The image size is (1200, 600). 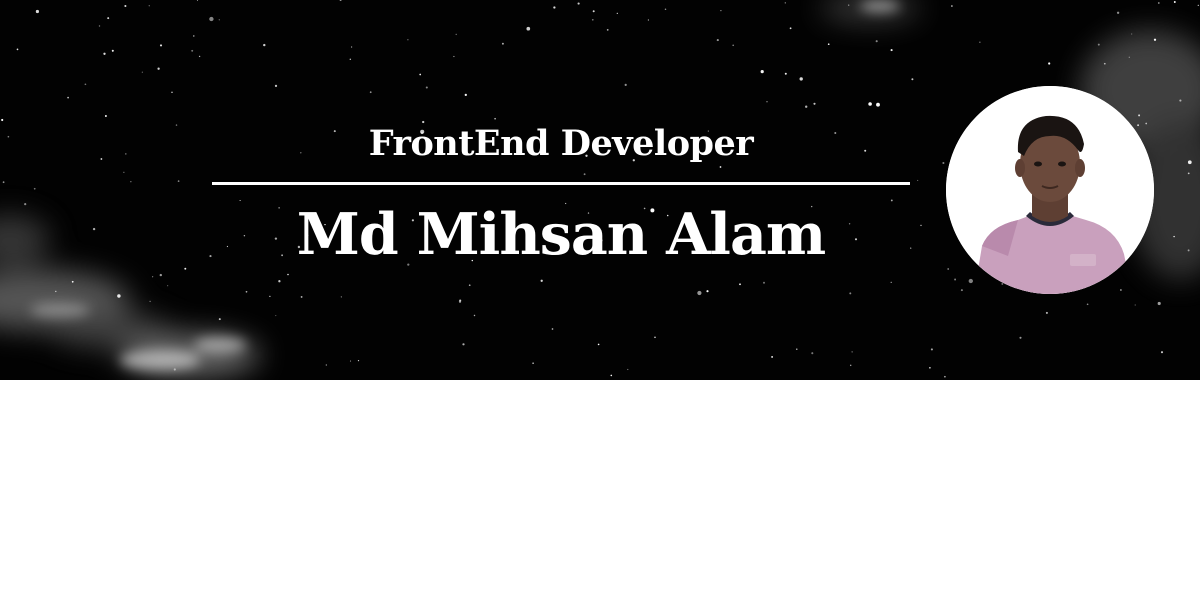 What do you see at coordinates (1050, 190) in the screenshot?
I see `profile-photo-icon` at bounding box center [1050, 190].